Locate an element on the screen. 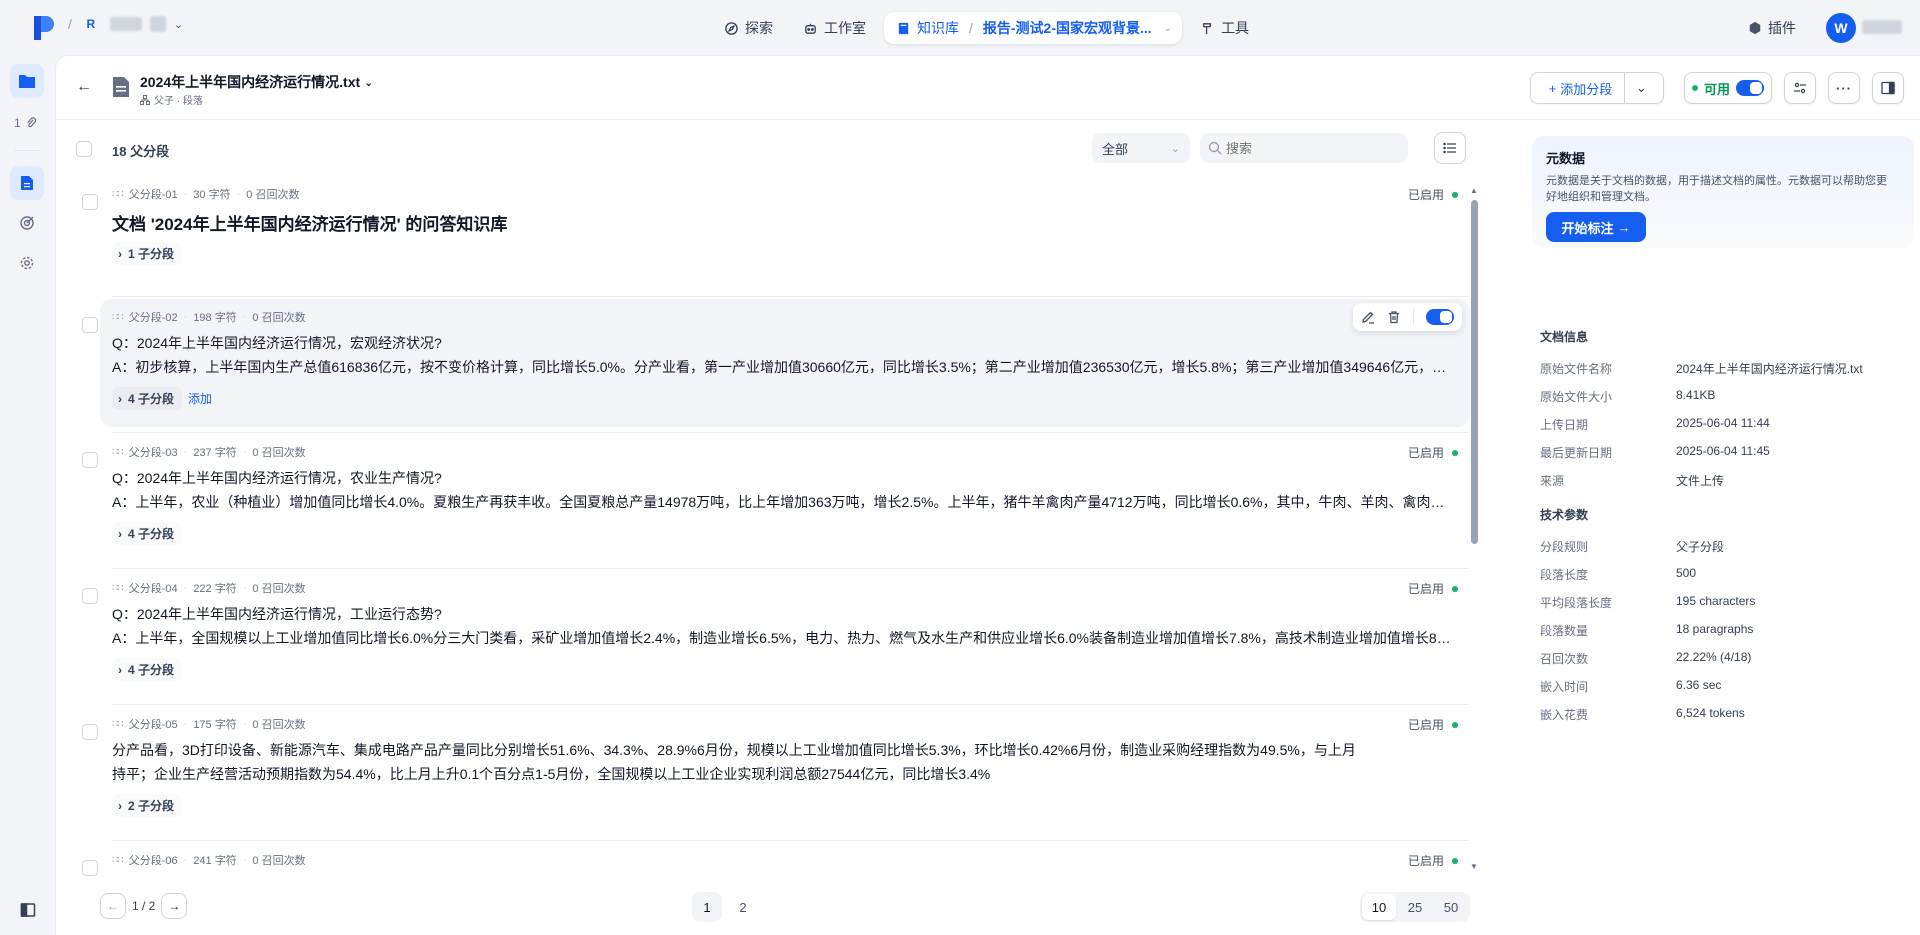 Image resolution: width=1920 pixels, height=935 pixels. page-1: 1 is located at coordinates (707, 907).